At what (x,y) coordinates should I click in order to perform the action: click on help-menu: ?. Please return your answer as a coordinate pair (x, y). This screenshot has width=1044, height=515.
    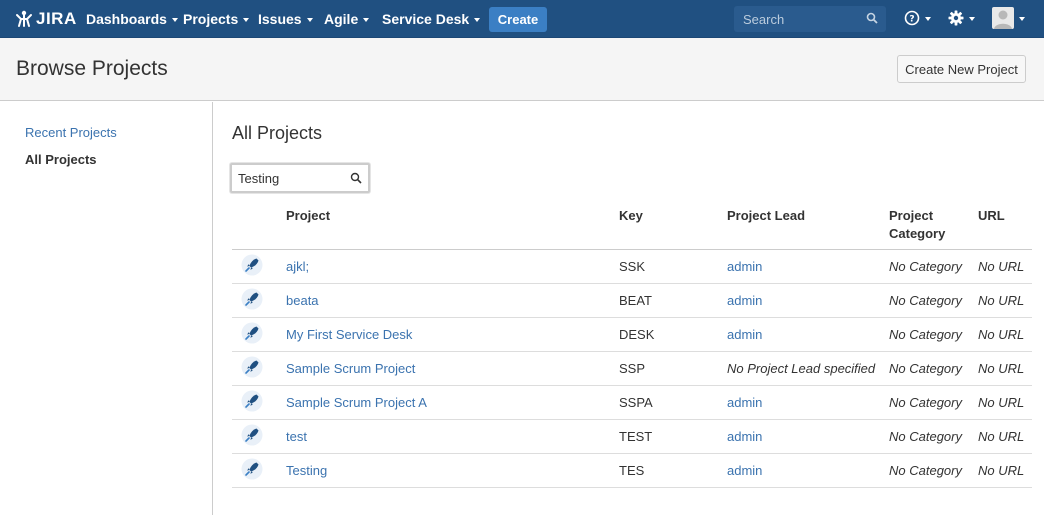
    Looking at the image, I should click on (917, 18).